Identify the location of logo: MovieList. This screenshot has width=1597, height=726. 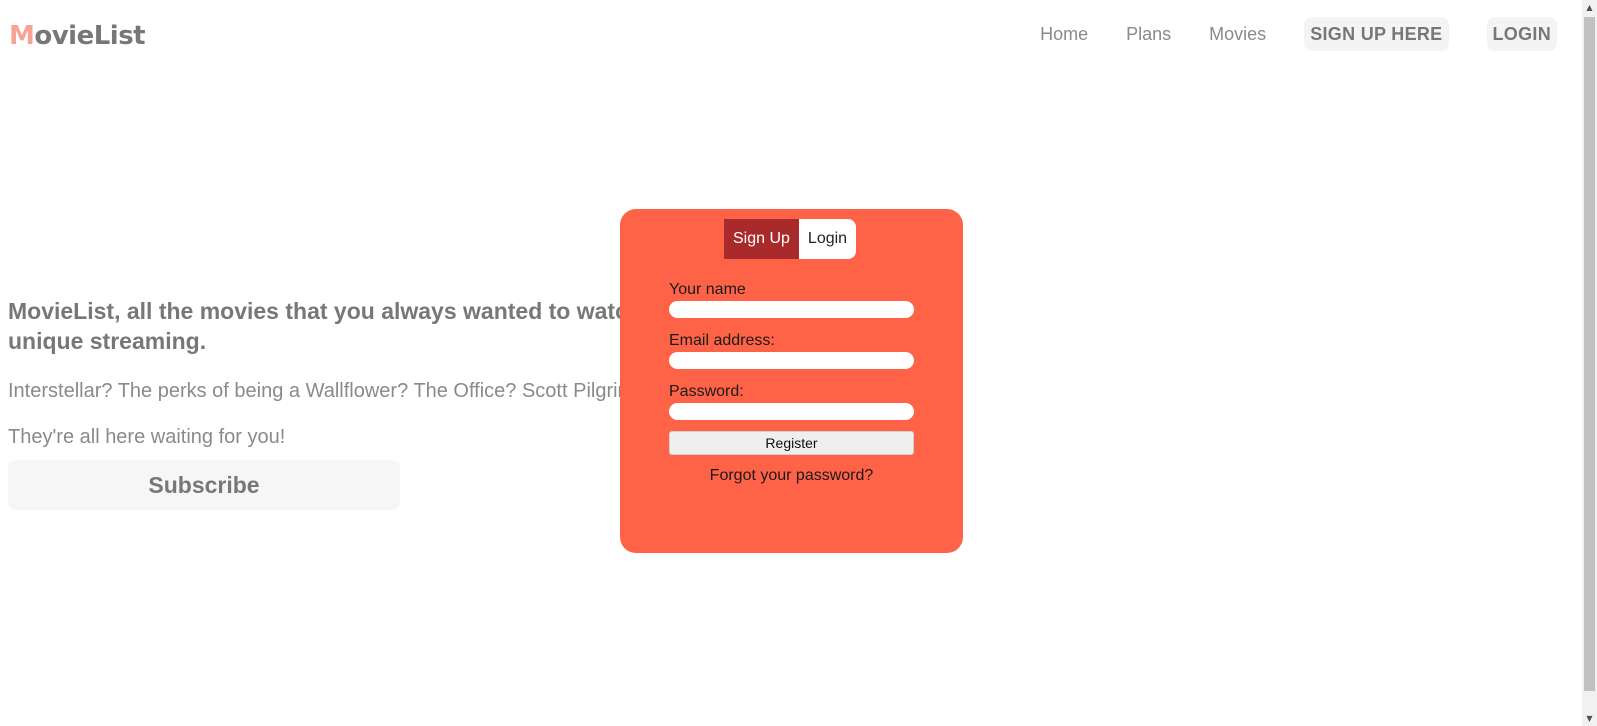
(77, 36).